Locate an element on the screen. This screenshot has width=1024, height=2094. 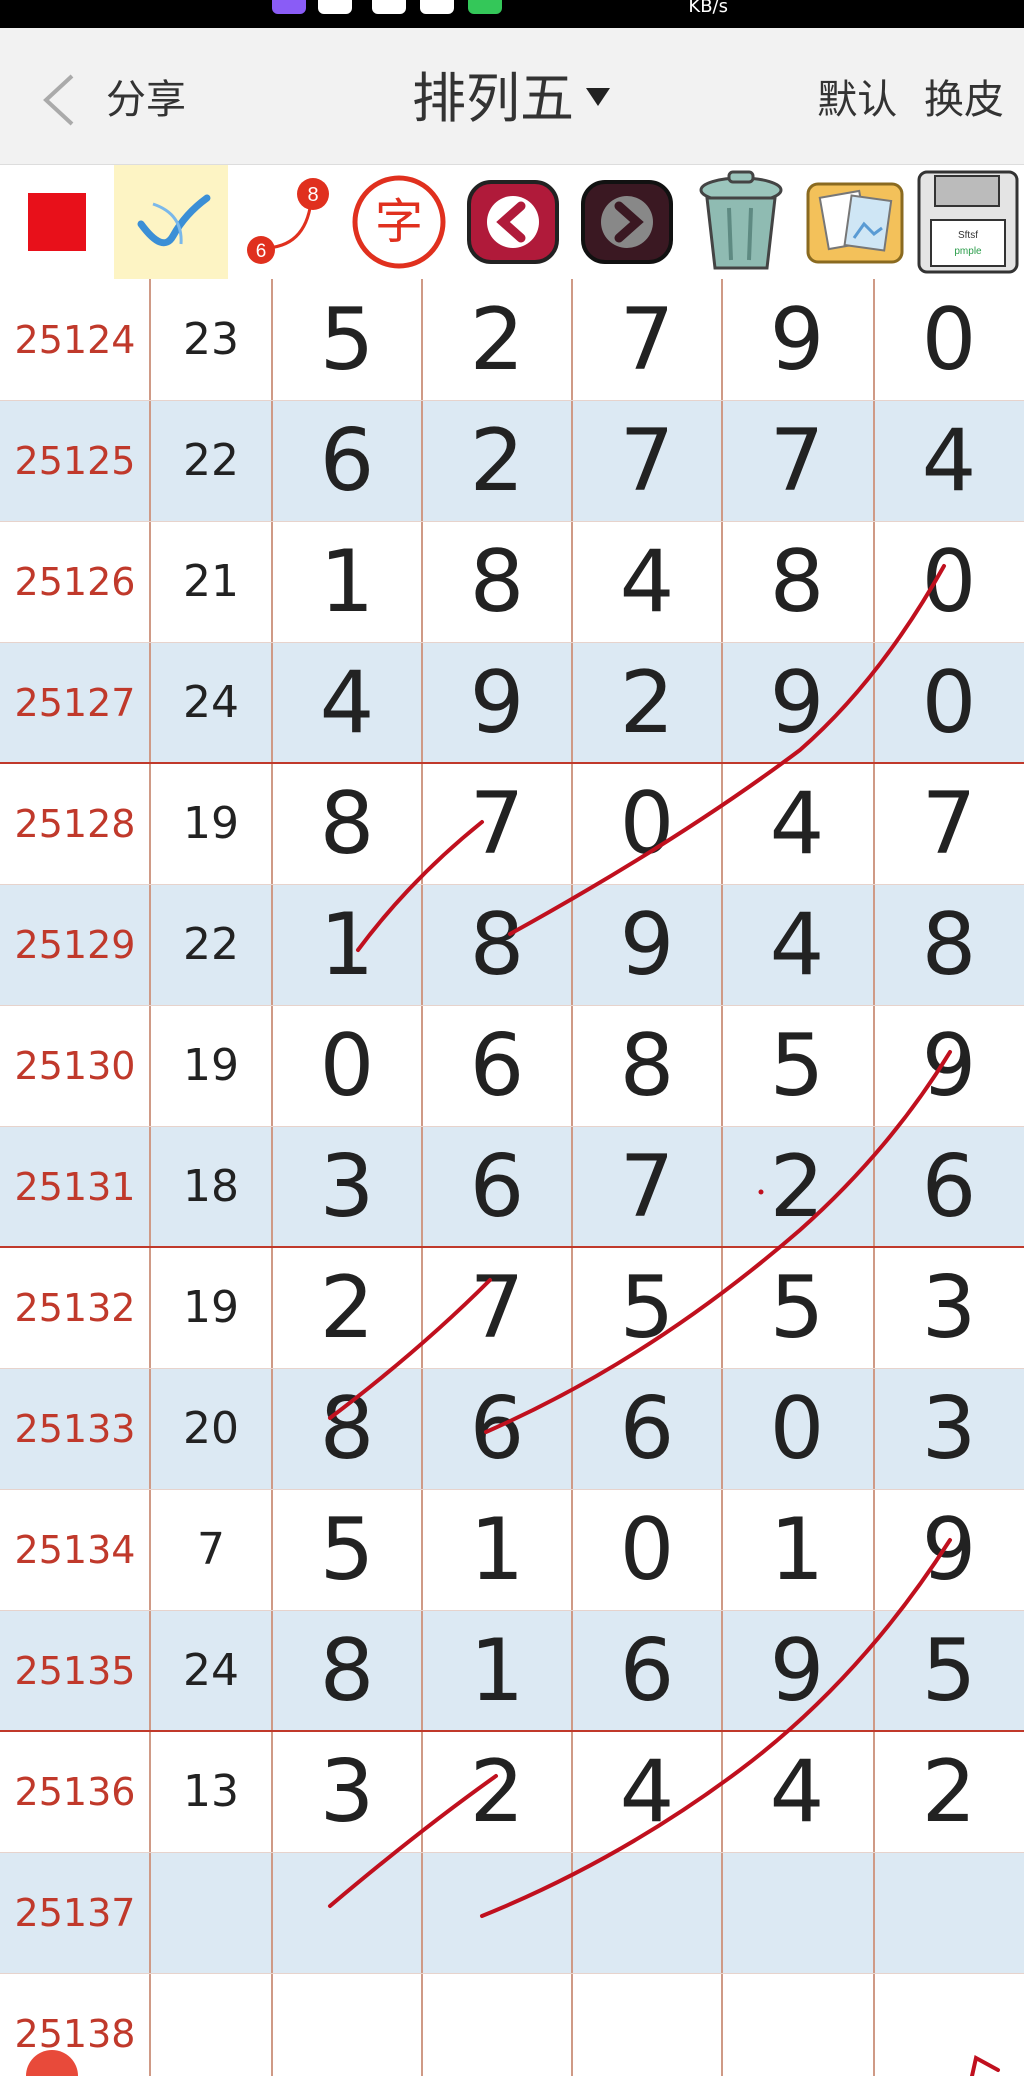
table-row: 25124 23 5 2 7 9 0 is located at coordinates (512, 339).